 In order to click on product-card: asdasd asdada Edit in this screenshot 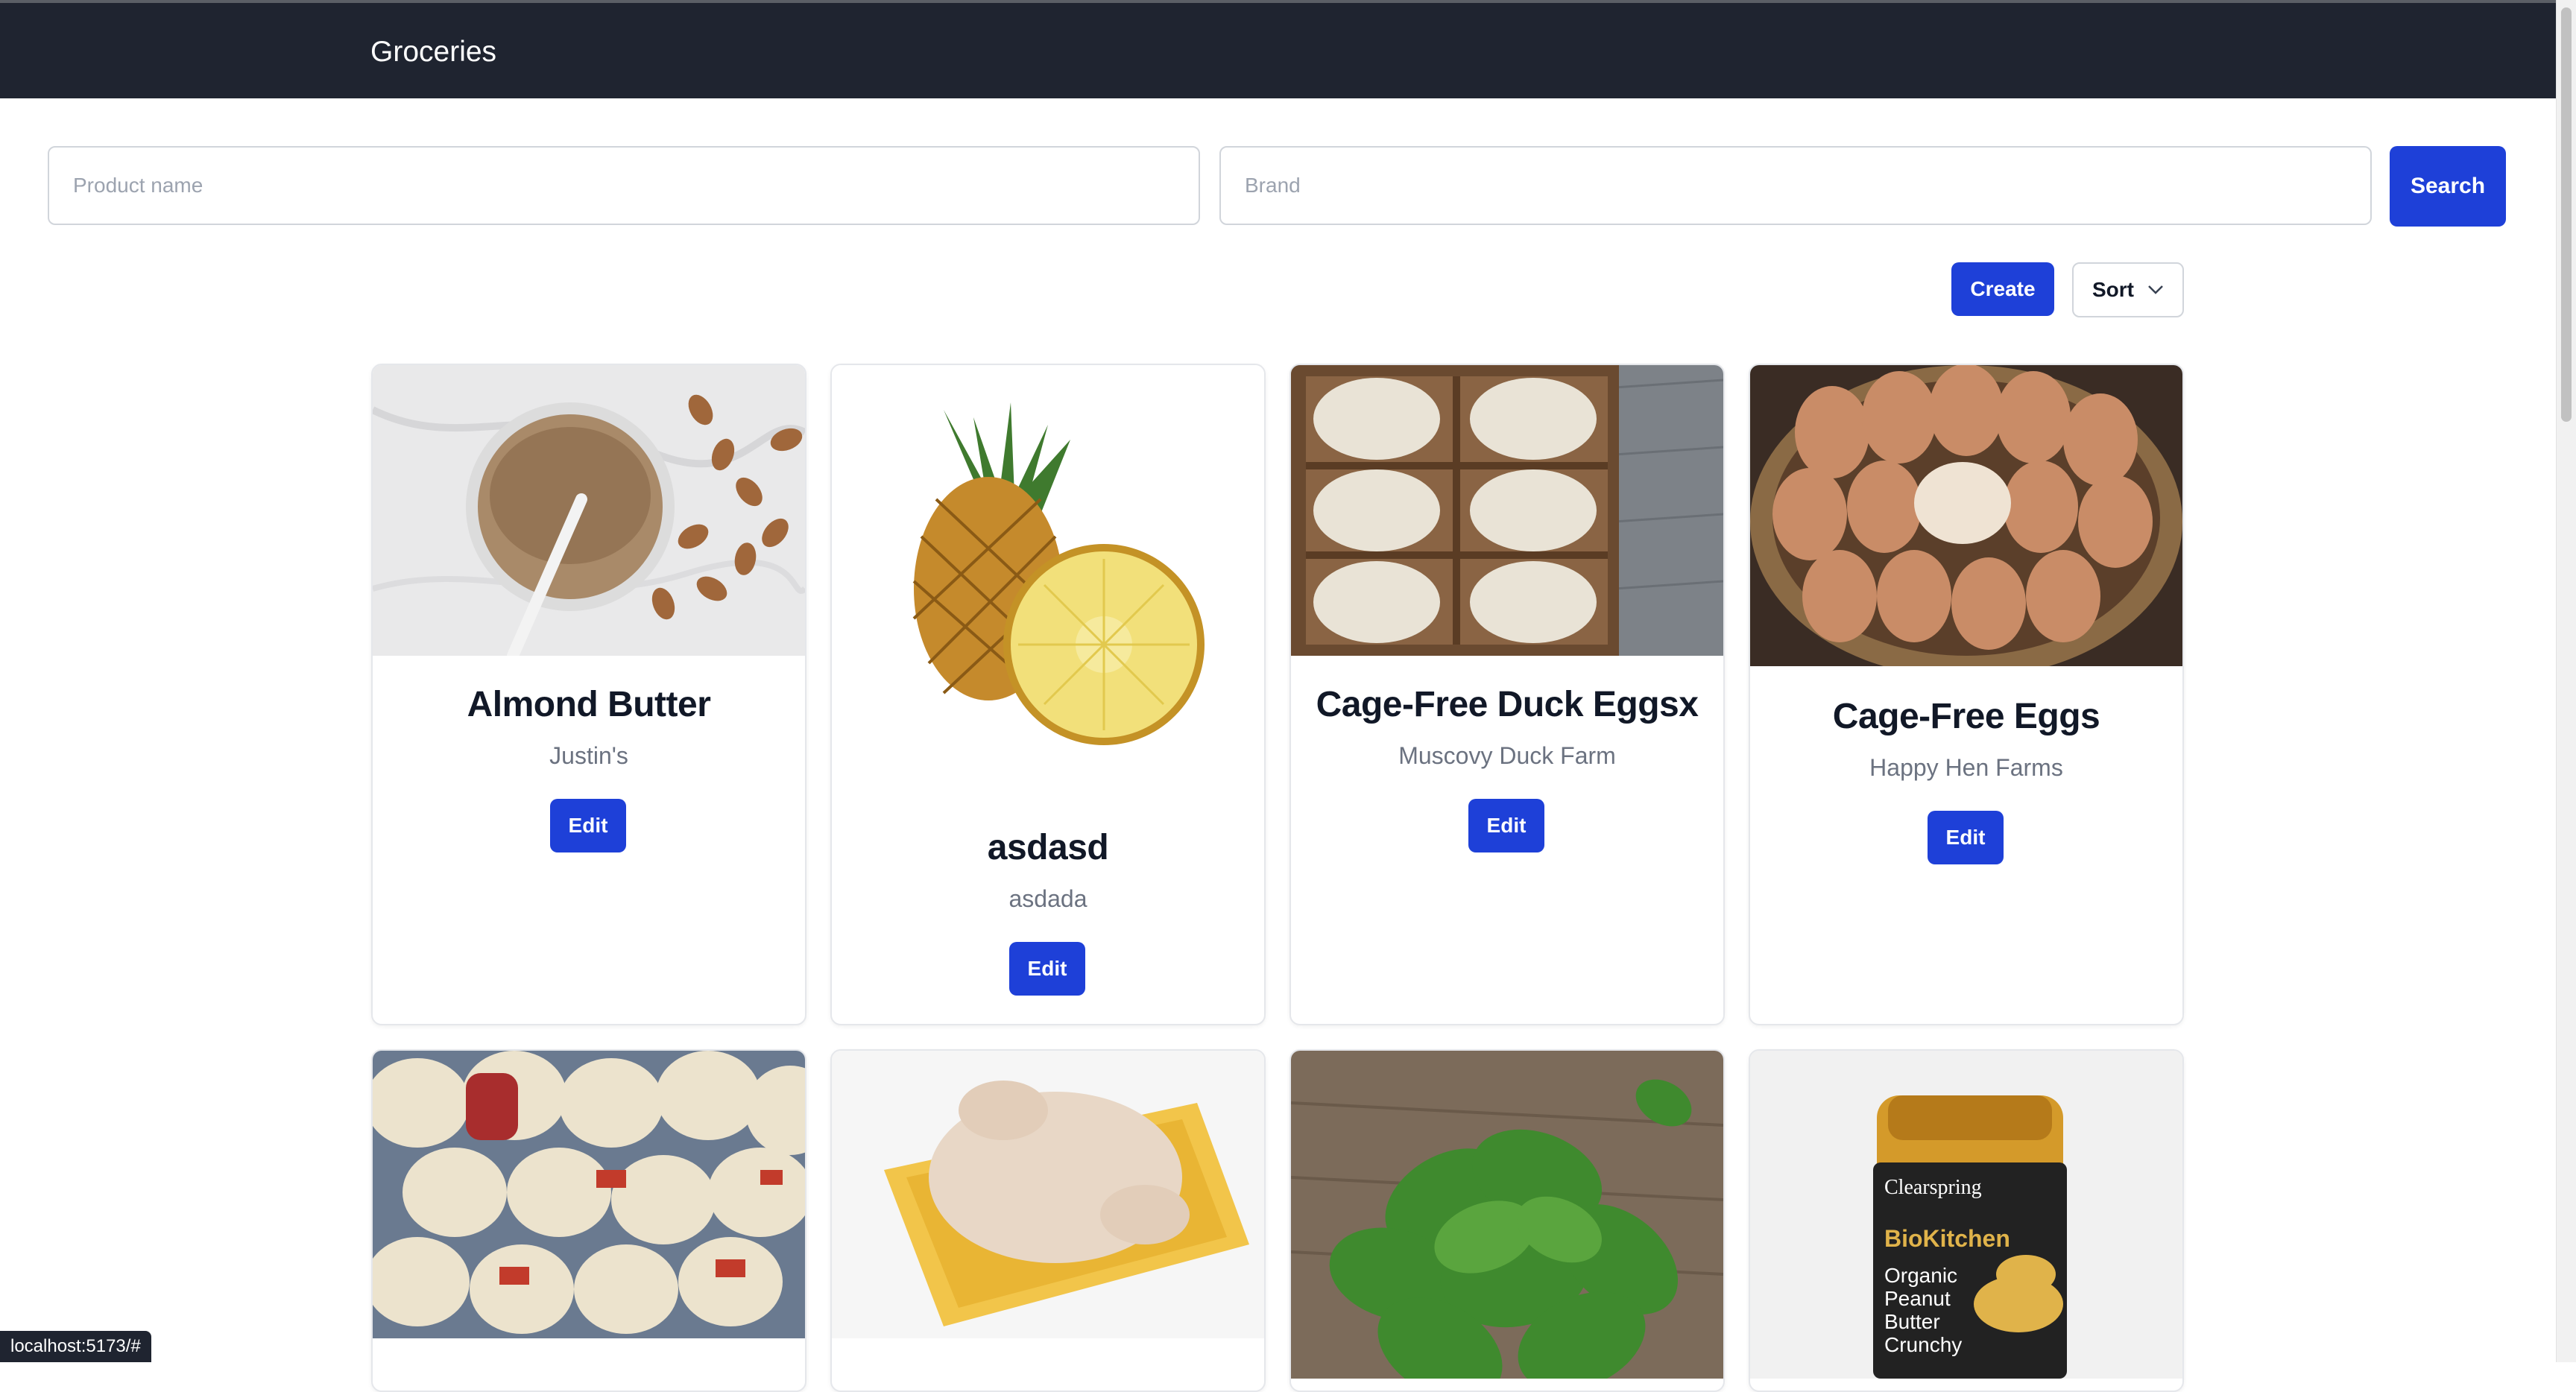, I will do `click(1048, 694)`.